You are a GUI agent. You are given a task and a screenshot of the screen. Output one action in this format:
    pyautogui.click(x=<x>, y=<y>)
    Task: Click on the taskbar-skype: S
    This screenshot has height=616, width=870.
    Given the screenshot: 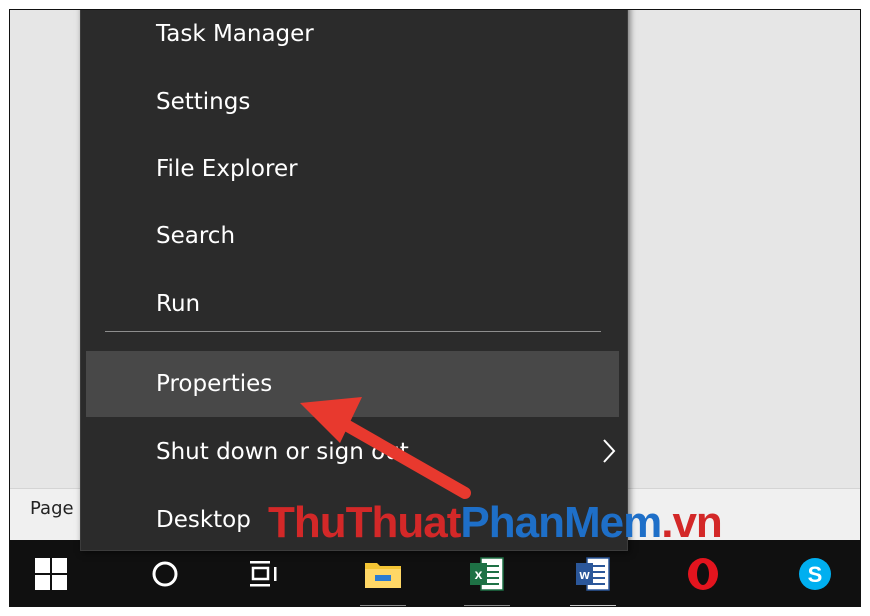 What is the action you would take?
    pyautogui.click(x=815, y=573)
    